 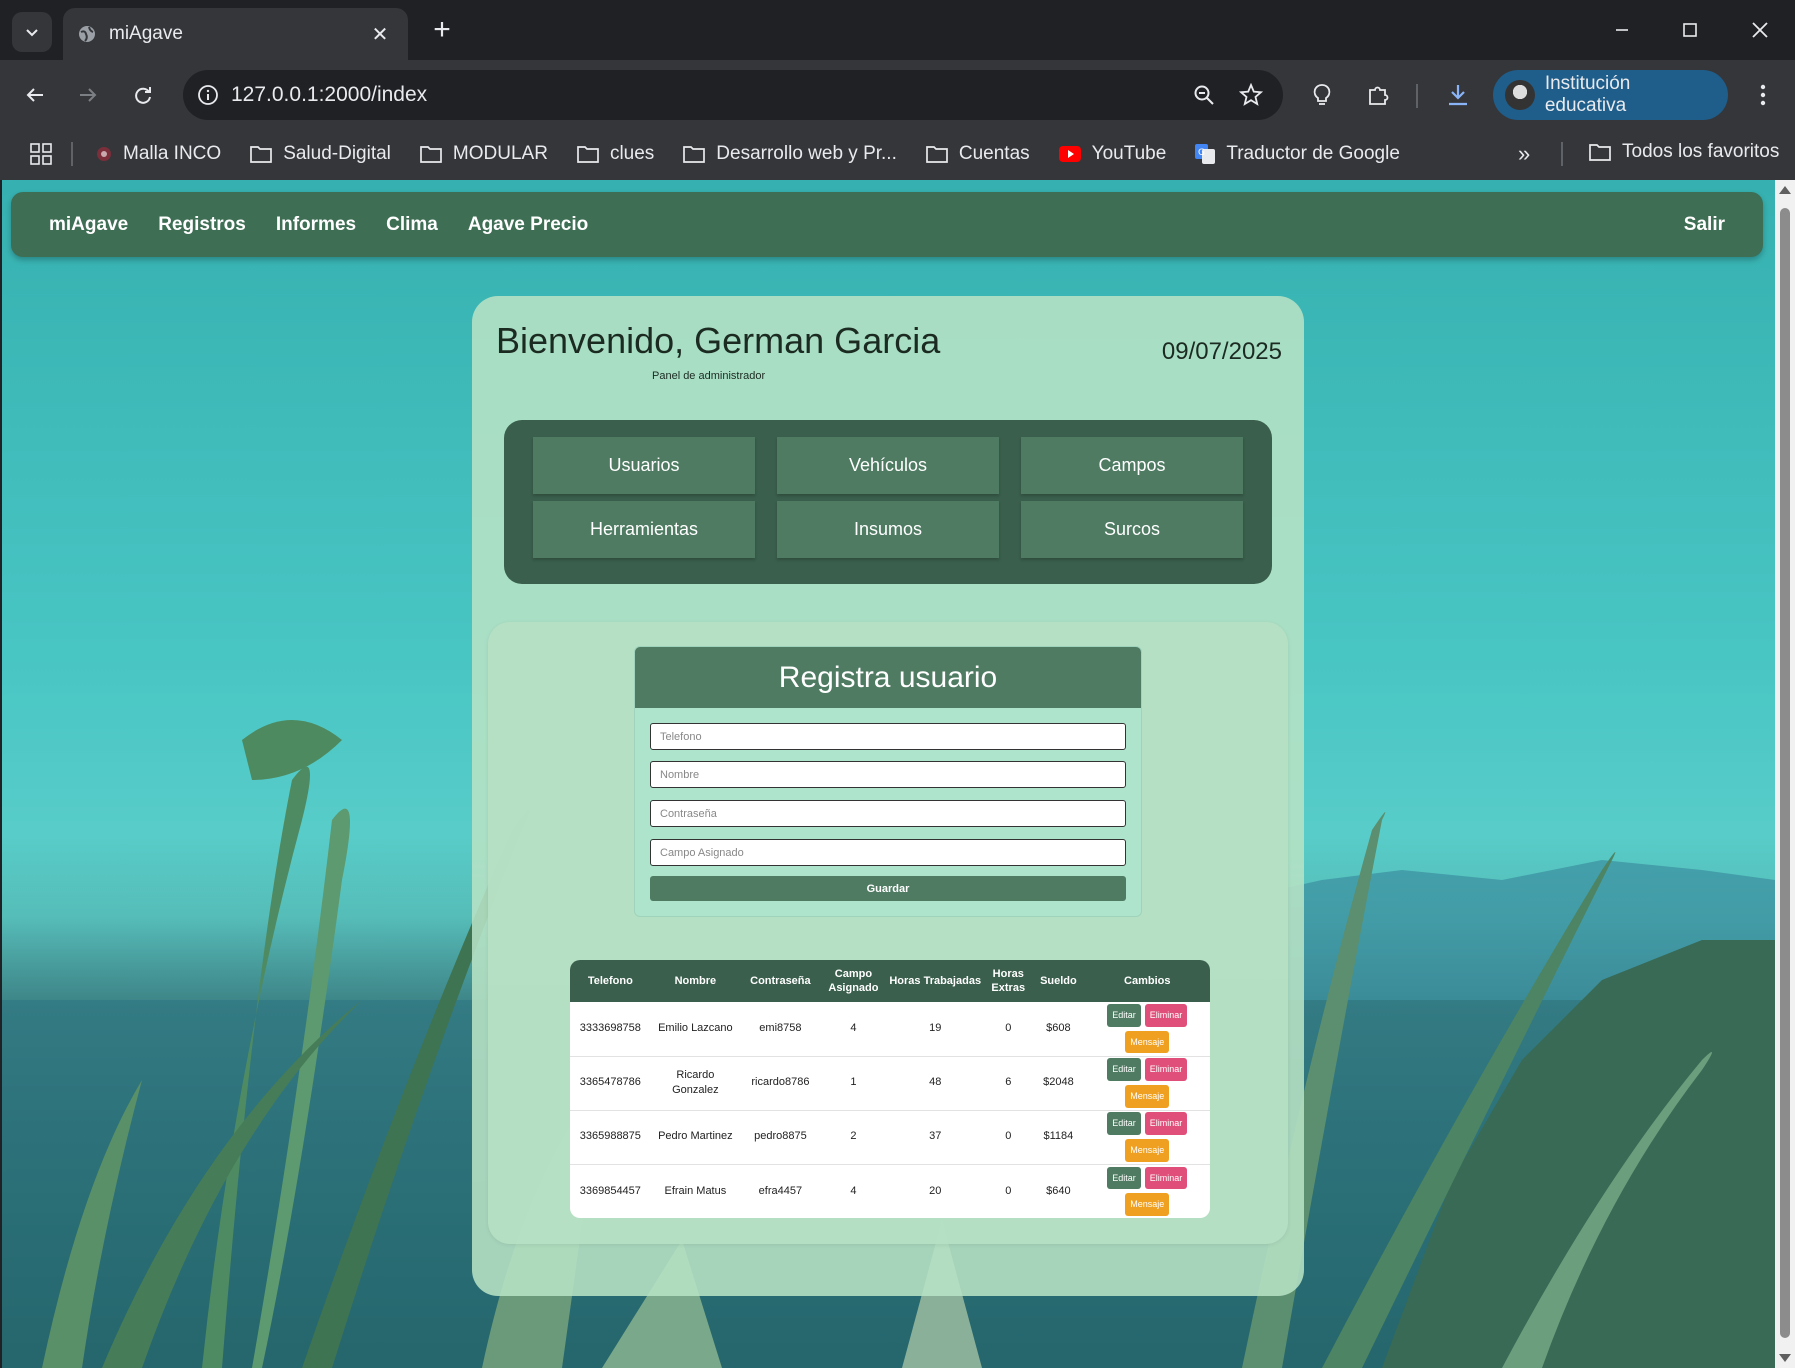 I want to click on minimize-icon, so click(x=1622, y=30).